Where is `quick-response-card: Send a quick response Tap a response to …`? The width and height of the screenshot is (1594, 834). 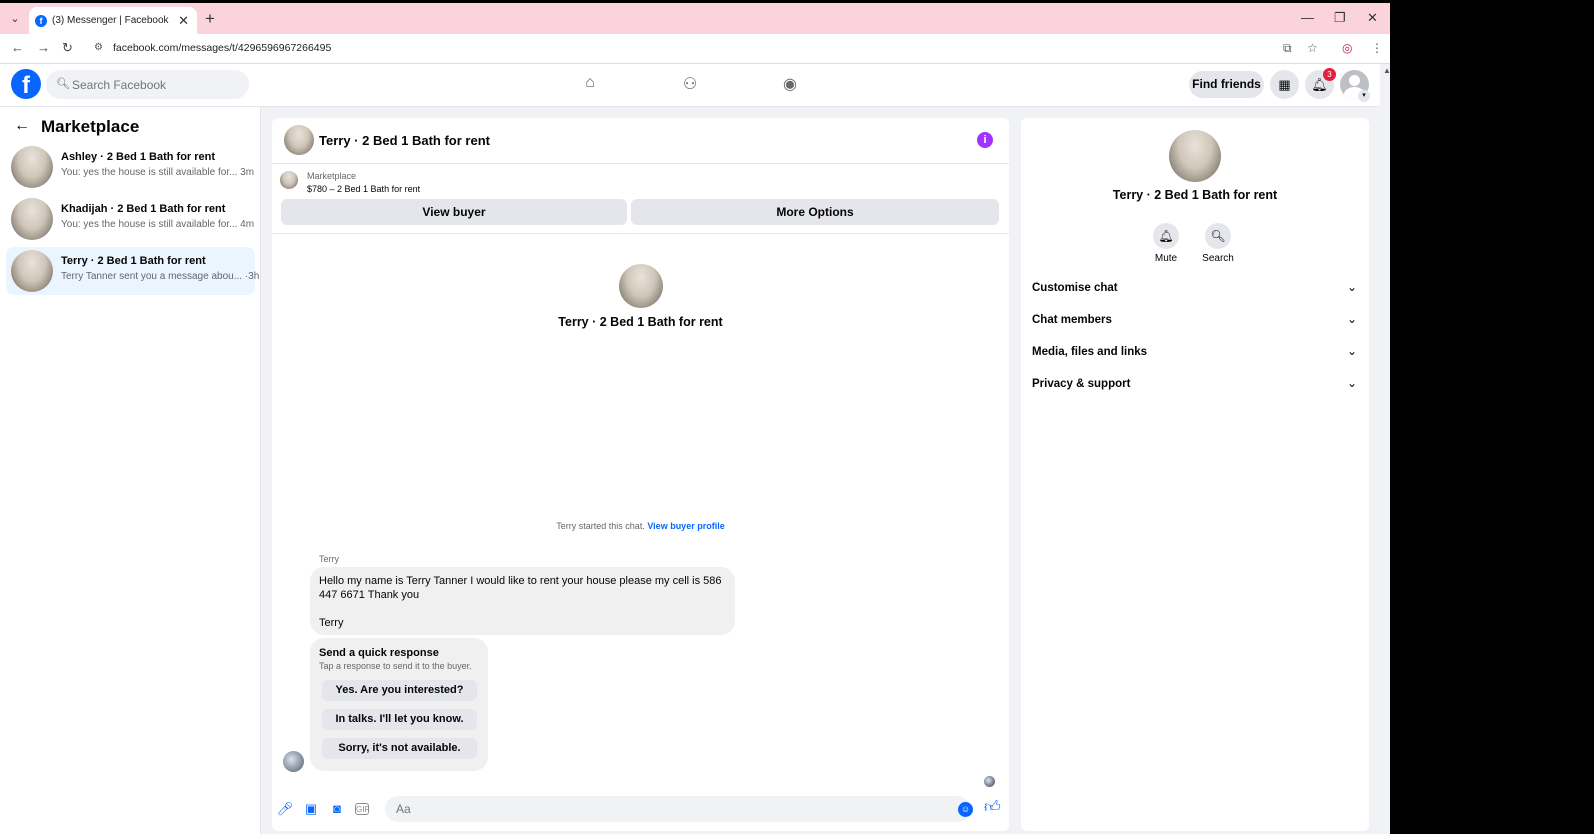 quick-response-card: Send a quick response Tap a response to … is located at coordinates (399, 704).